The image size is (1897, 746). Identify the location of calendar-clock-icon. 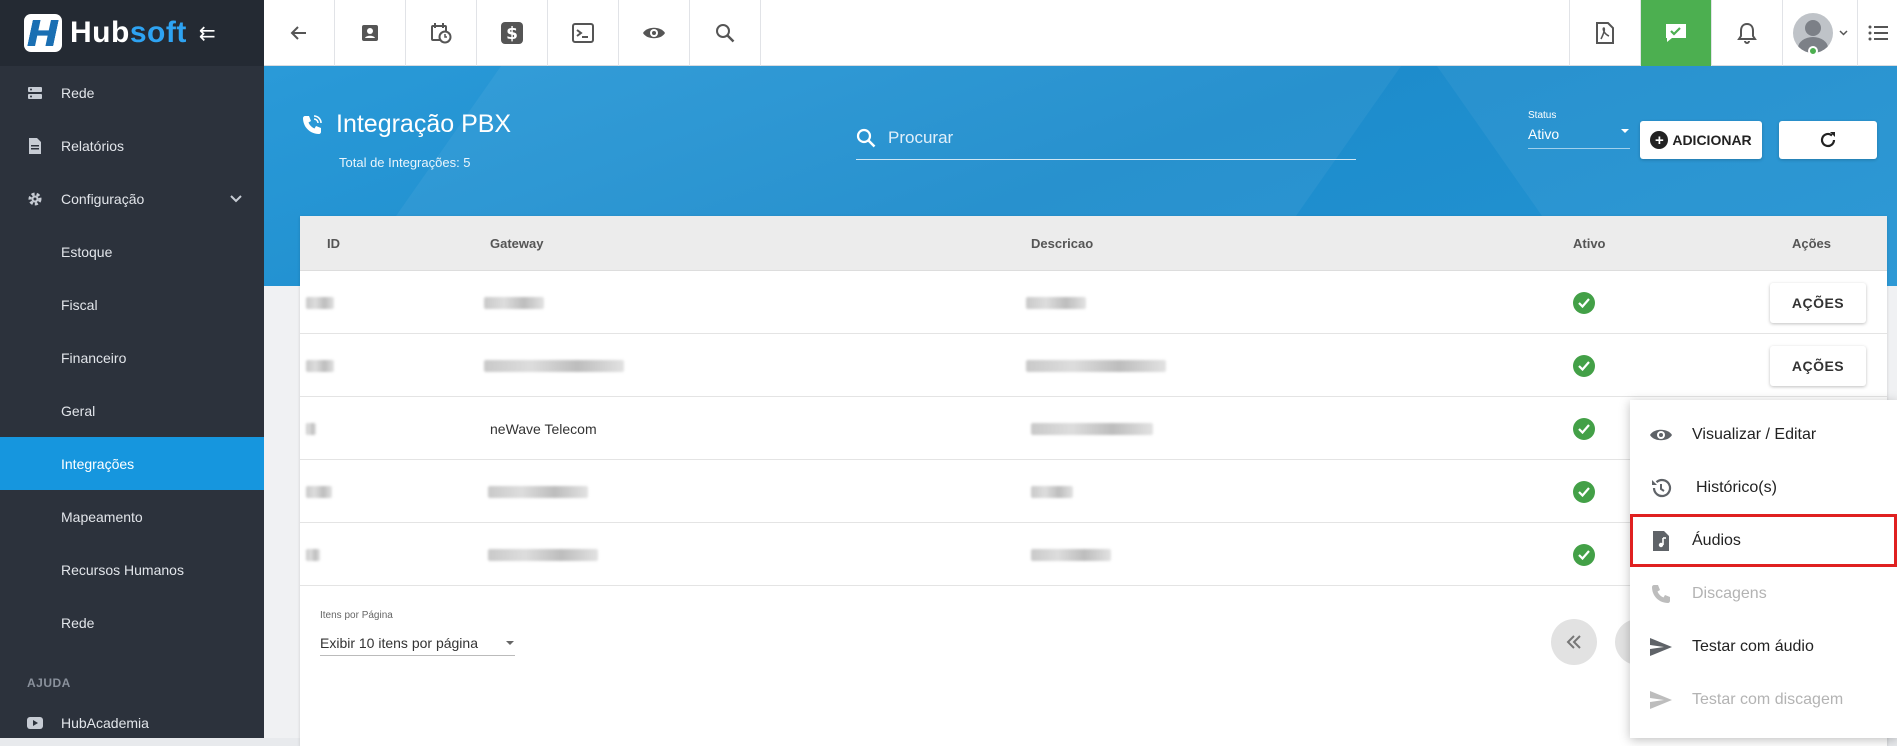
(441, 33).